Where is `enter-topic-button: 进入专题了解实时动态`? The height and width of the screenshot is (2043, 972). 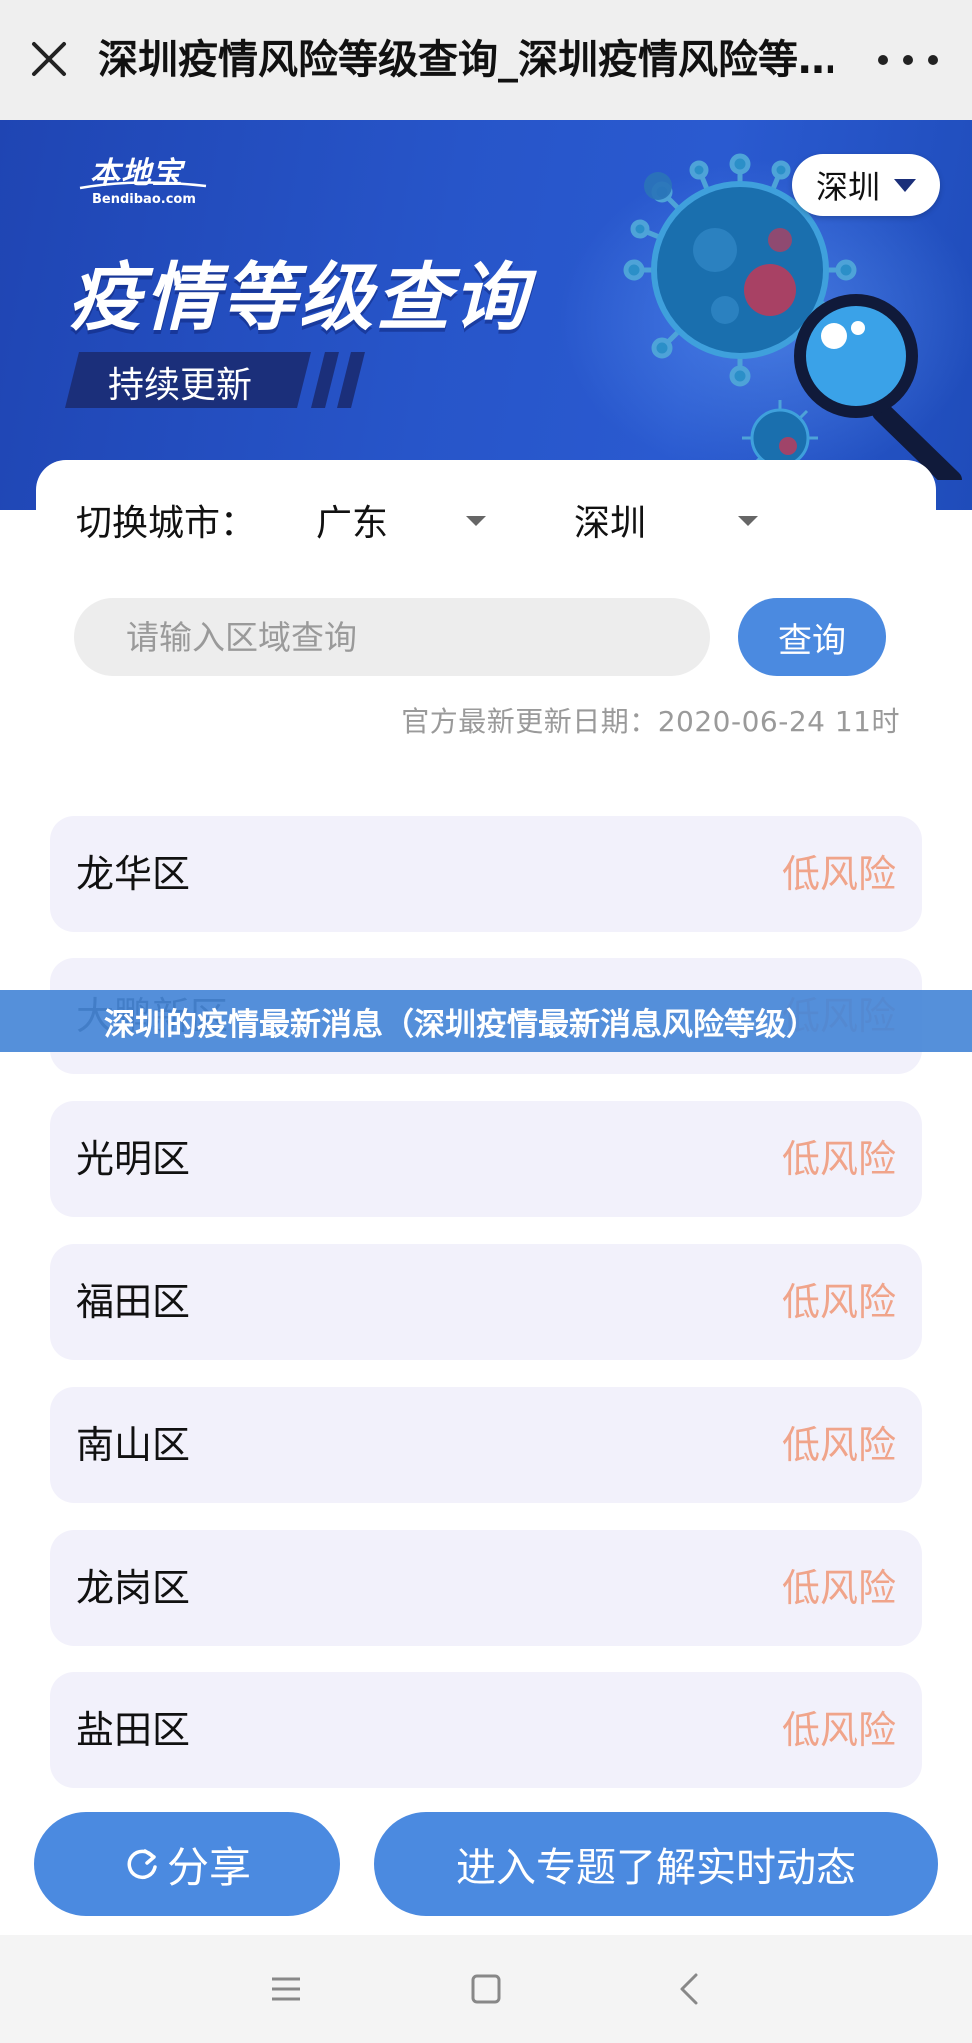
enter-topic-button: 进入专题了解实时动态 is located at coordinates (656, 1864).